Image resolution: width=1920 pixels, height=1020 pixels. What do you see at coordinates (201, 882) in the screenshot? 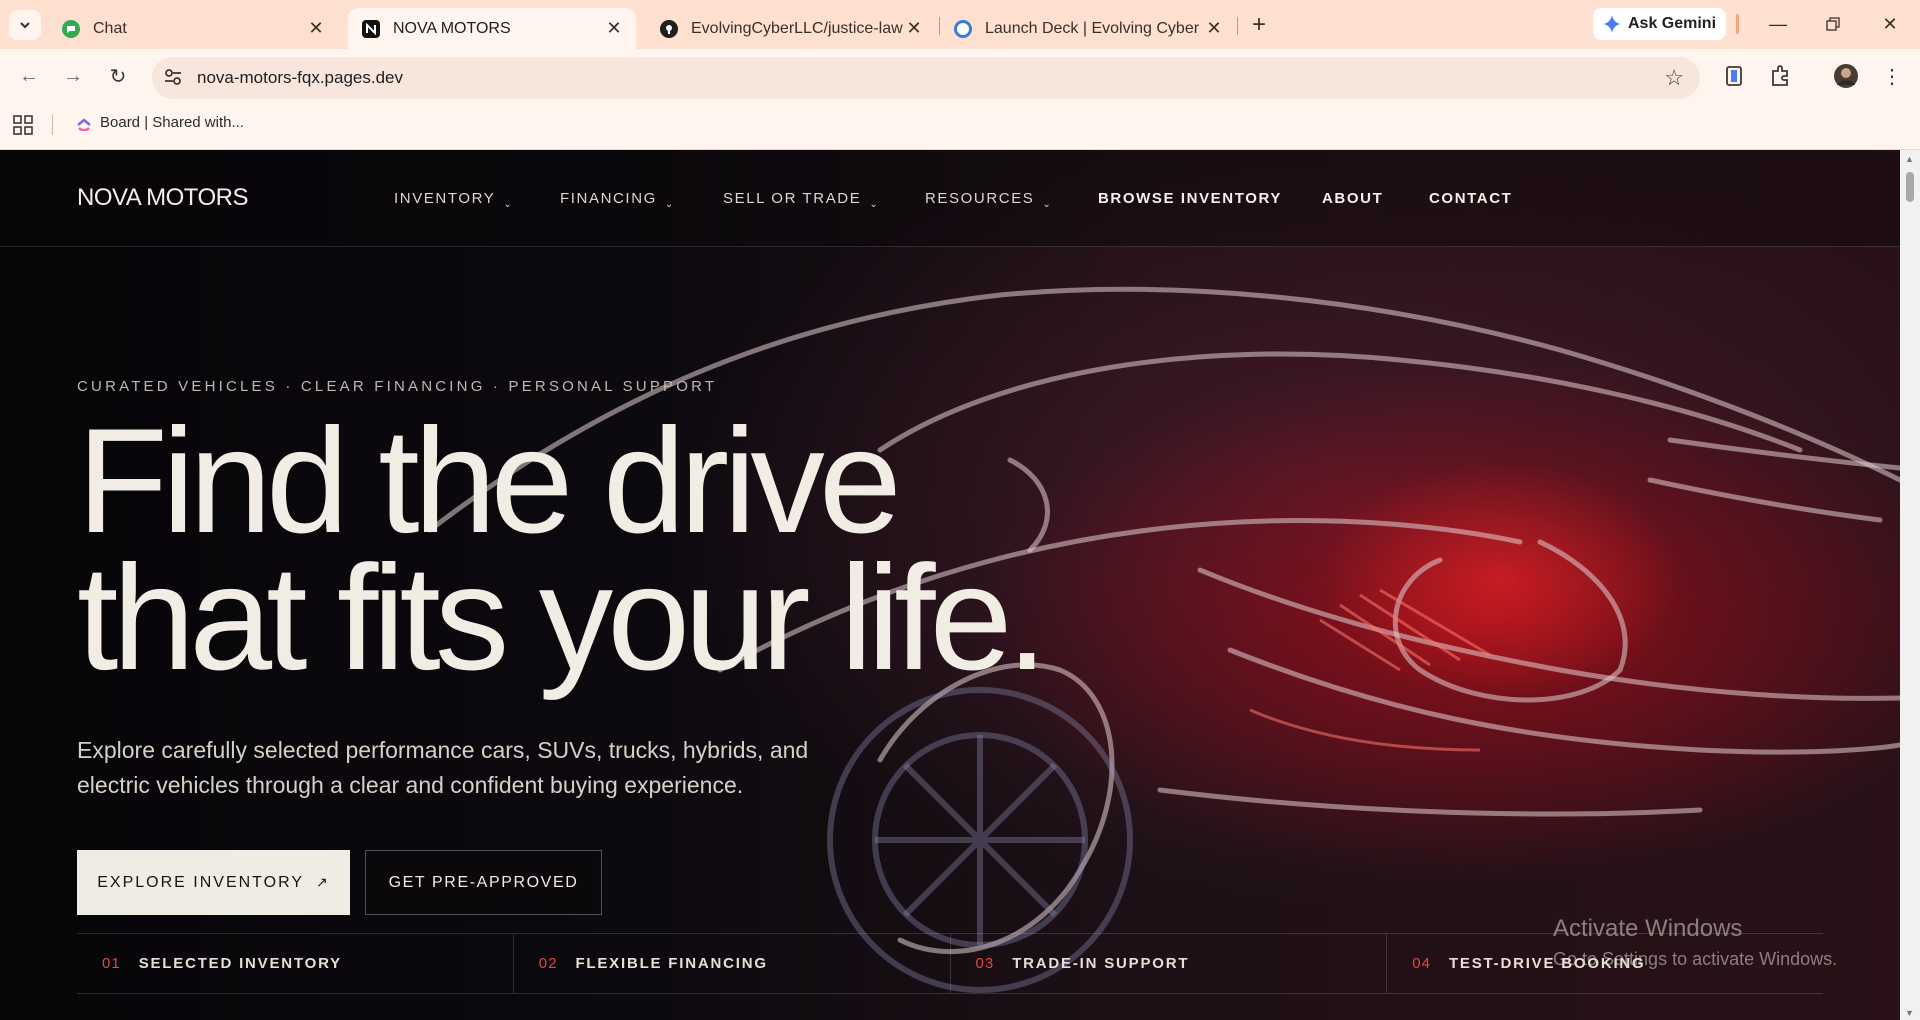
I see `button-label: EXPLORE INVENTORY` at bounding box center [201, 882].